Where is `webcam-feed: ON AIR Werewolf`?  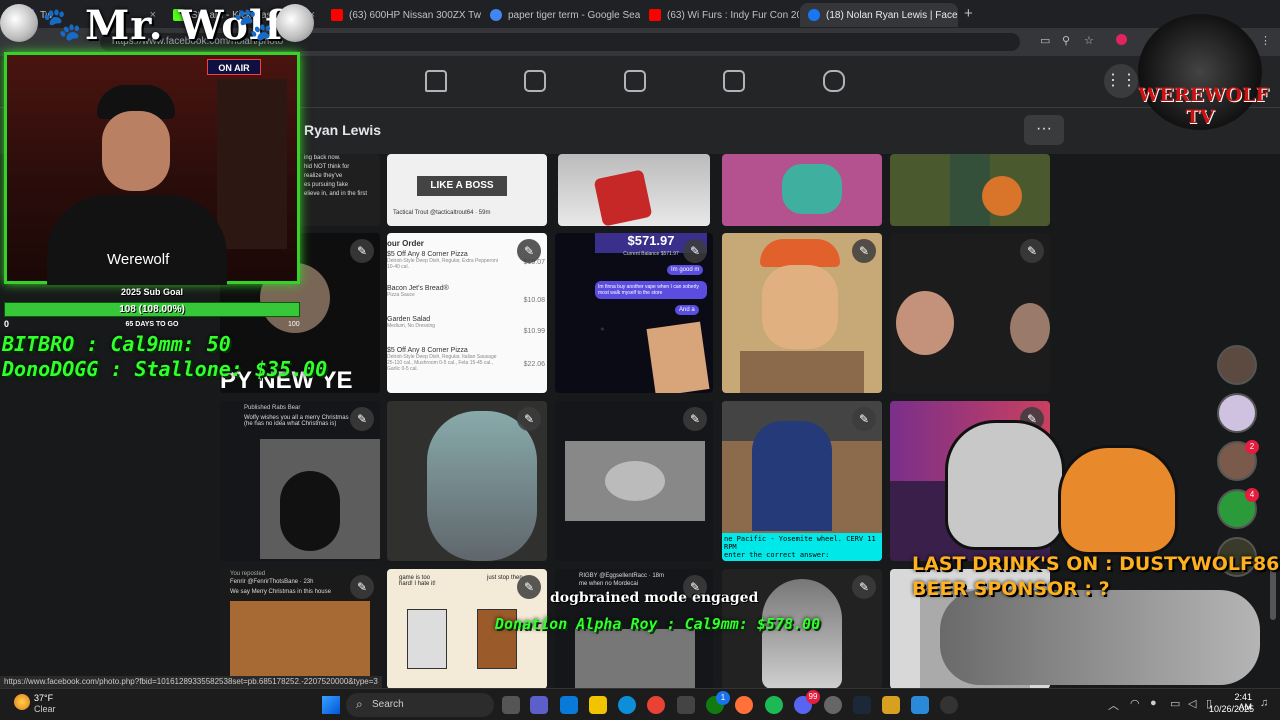 webcam-feed: ON AIR Werewolf is located at coordinates (152, 168).